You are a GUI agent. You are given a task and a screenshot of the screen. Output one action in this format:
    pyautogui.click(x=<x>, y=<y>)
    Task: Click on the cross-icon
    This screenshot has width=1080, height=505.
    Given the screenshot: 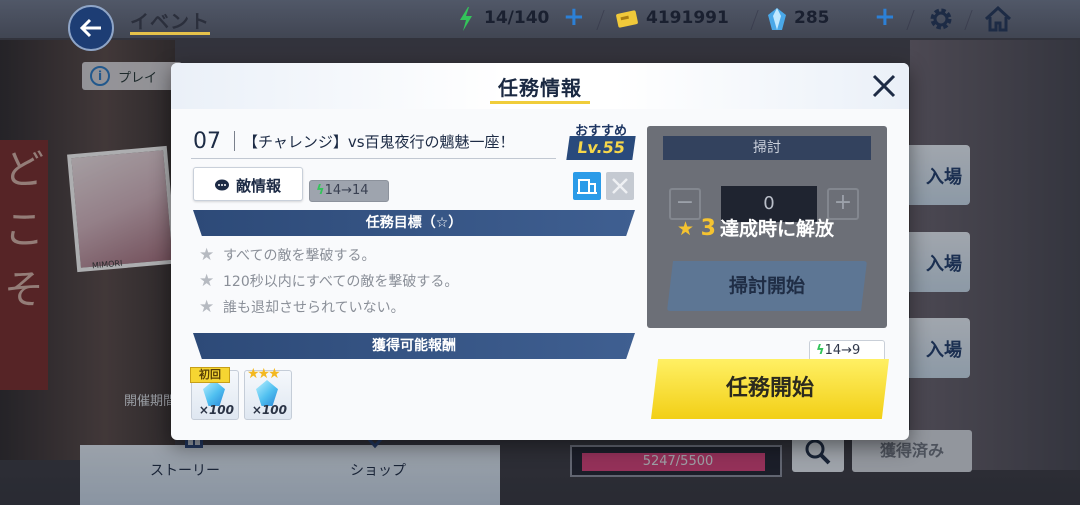 What is the action you would take?
    pyautogui.click(x=620, y=186)
    